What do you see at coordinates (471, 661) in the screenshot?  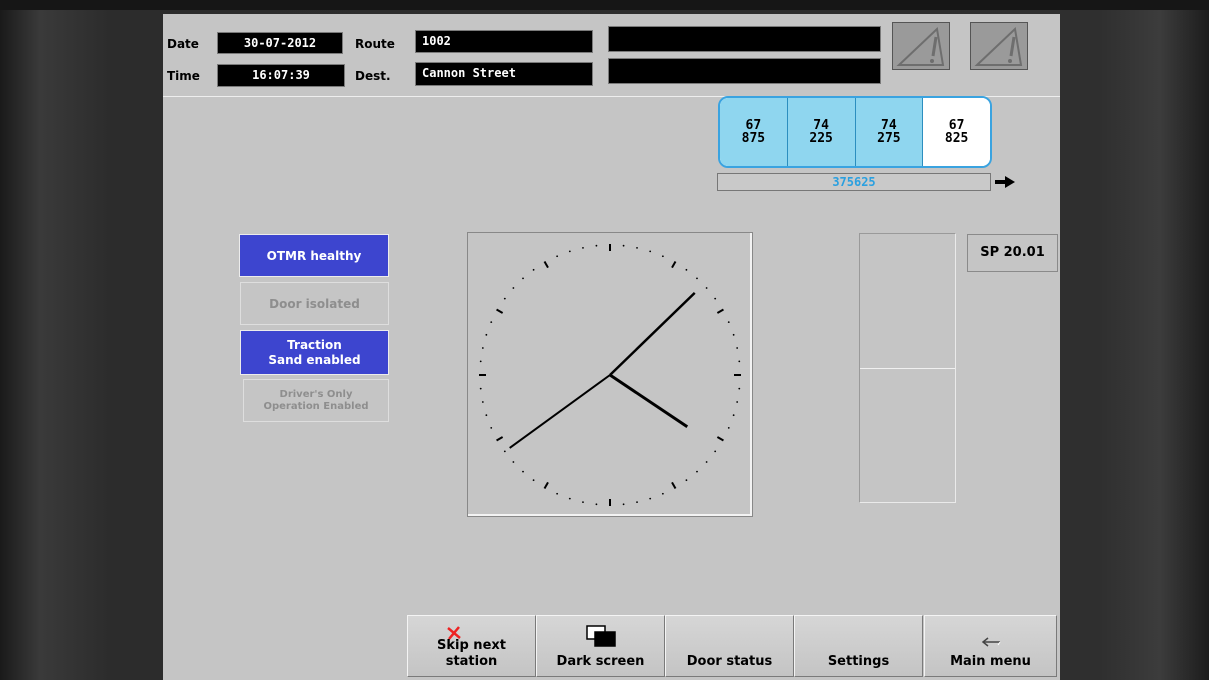 I see `skip-label-line2: station` at bounding box center [471, 661].